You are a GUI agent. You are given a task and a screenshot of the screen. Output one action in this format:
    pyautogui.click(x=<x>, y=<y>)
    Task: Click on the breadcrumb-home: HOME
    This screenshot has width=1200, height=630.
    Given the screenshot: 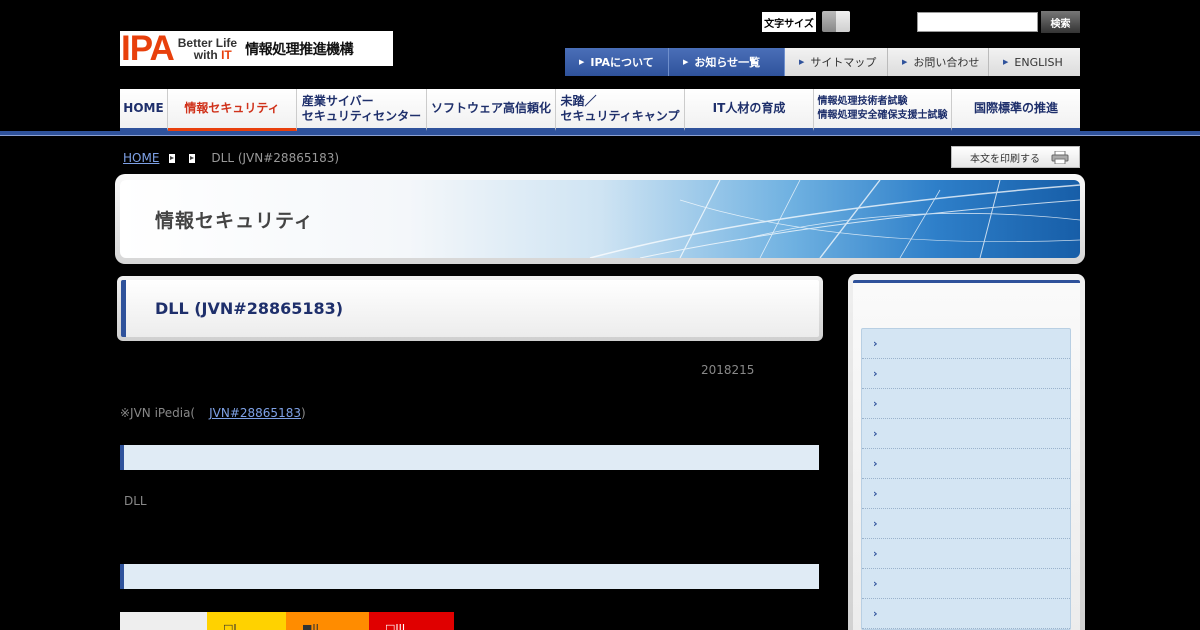 What is the action you would take?
    pyautogui.click(x=141, y=158)
    